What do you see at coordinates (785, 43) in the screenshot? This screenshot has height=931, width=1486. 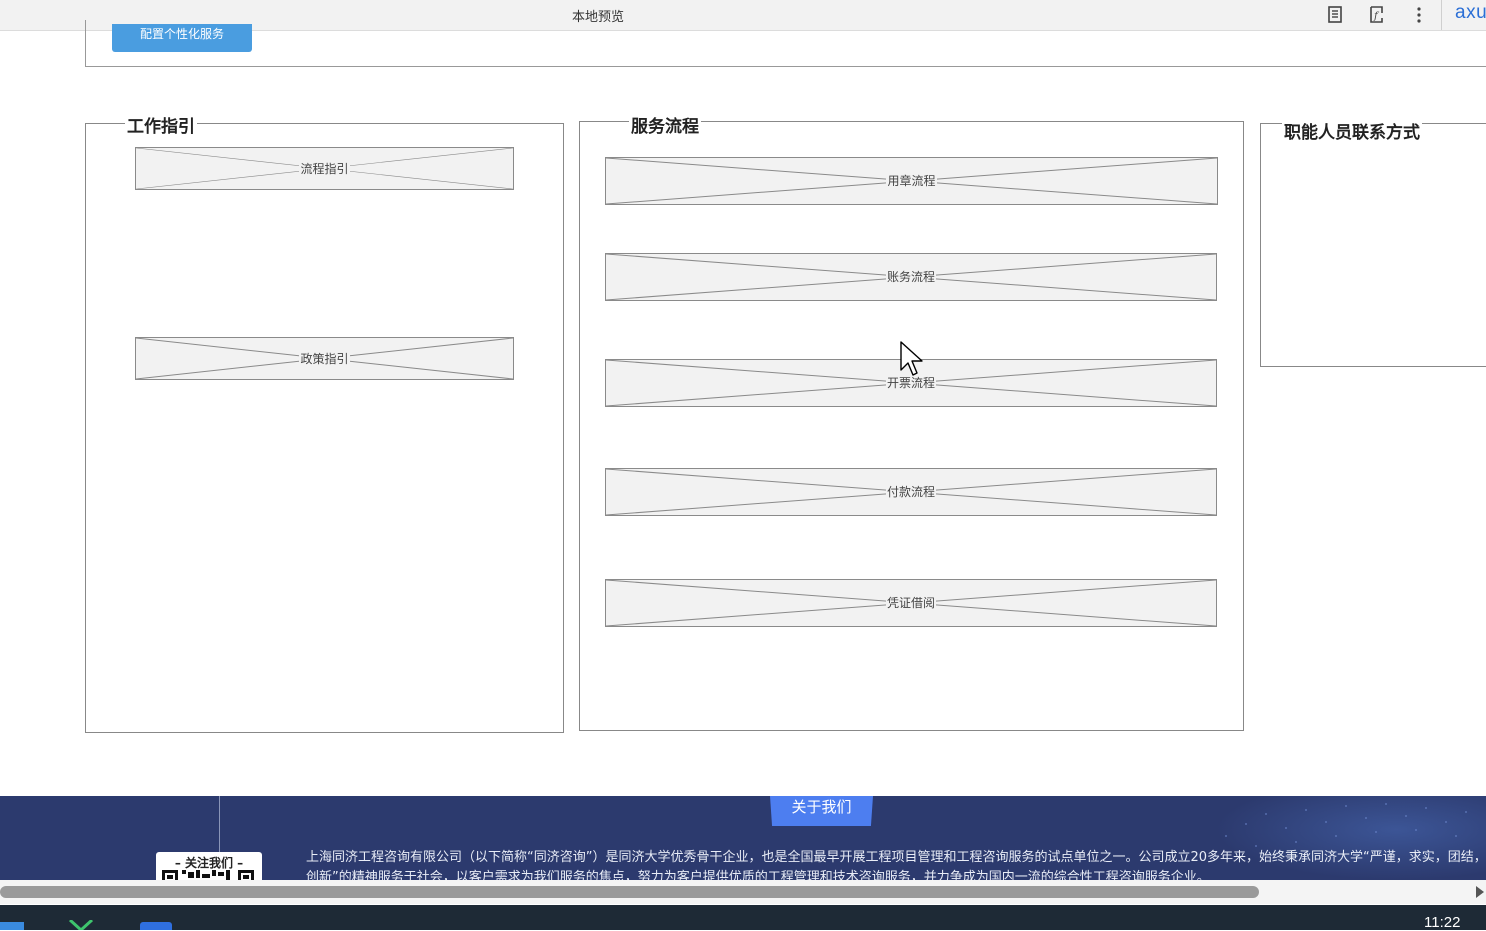 I see `top-section-frame` at bounding box center [785, 43].